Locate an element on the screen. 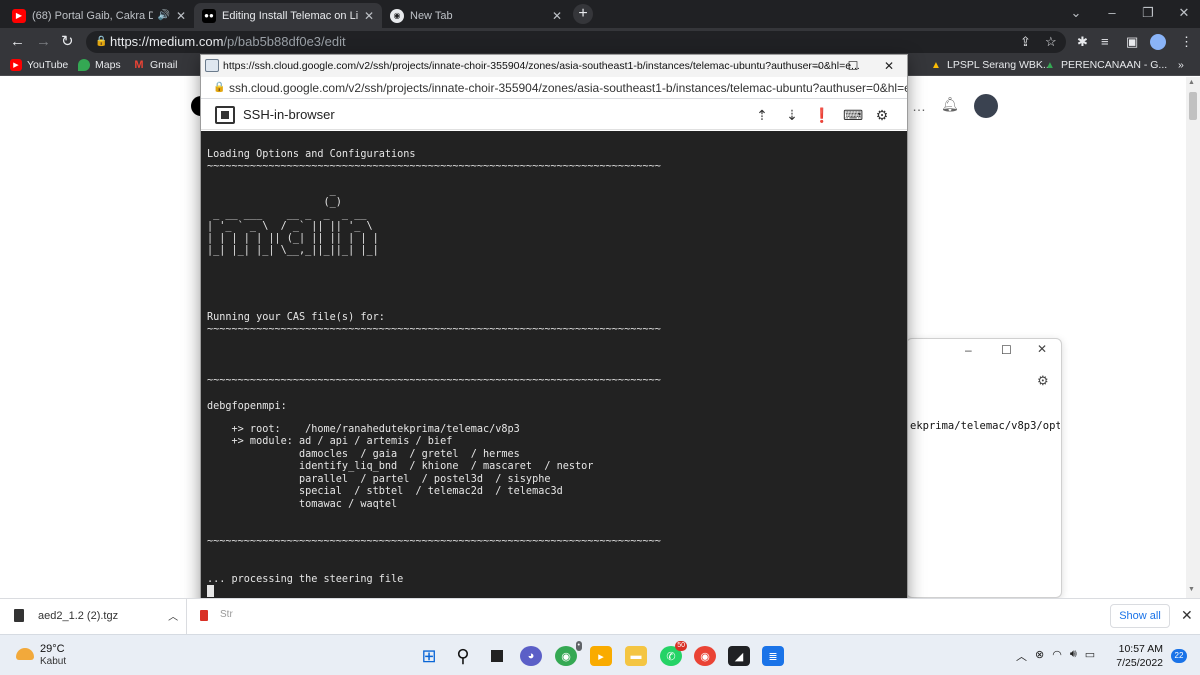 Image resolution: width=1200 pixels, height=675 pixels. battery-icon: ▭ is located at coordinates (1090, 656).